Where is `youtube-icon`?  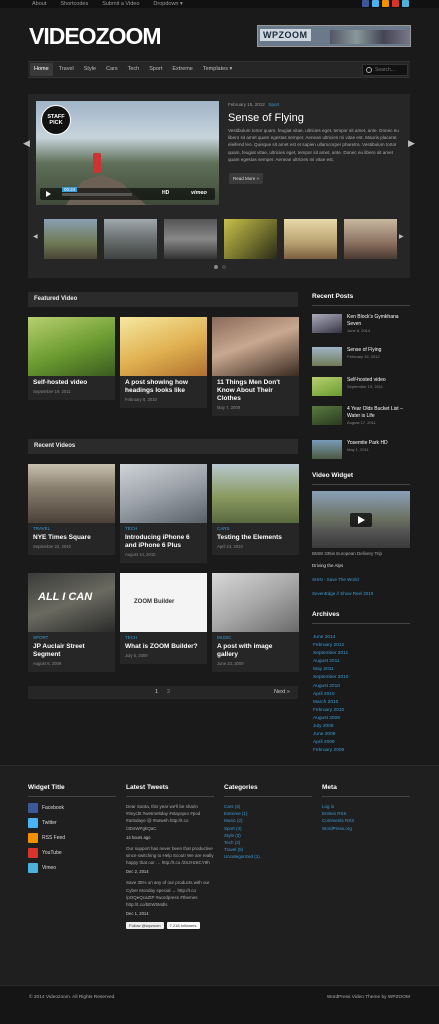
youtube-icon is located at coordinates (395, 3).